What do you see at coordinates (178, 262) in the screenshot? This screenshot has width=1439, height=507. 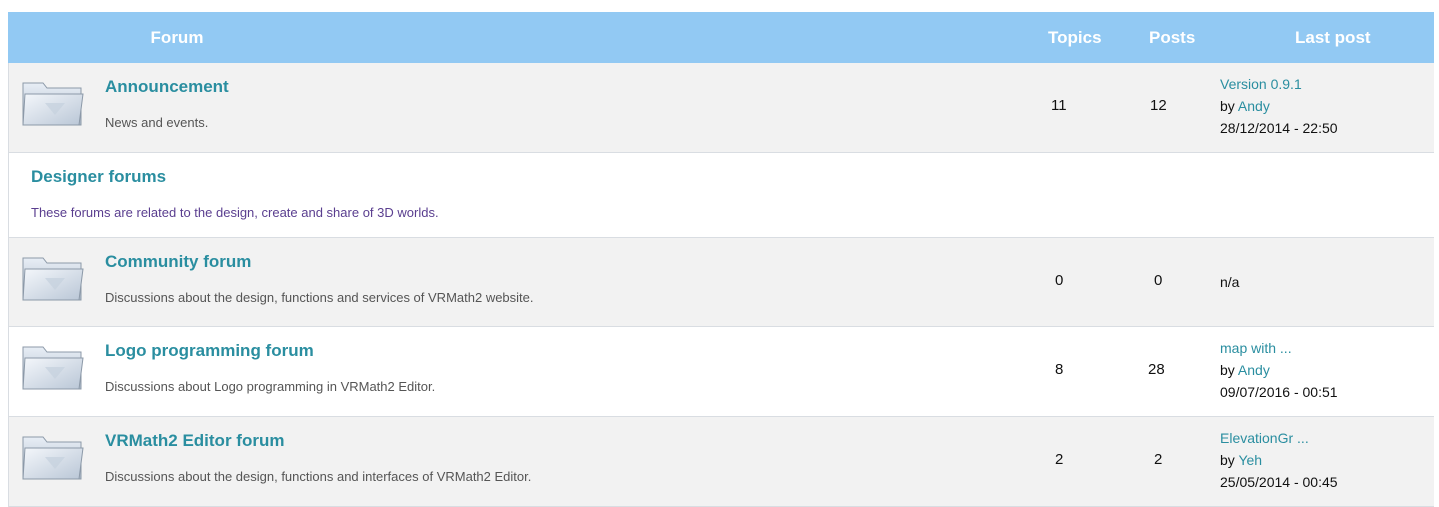 I see `forum-title: Community forum` at bounding box center [178, 262].